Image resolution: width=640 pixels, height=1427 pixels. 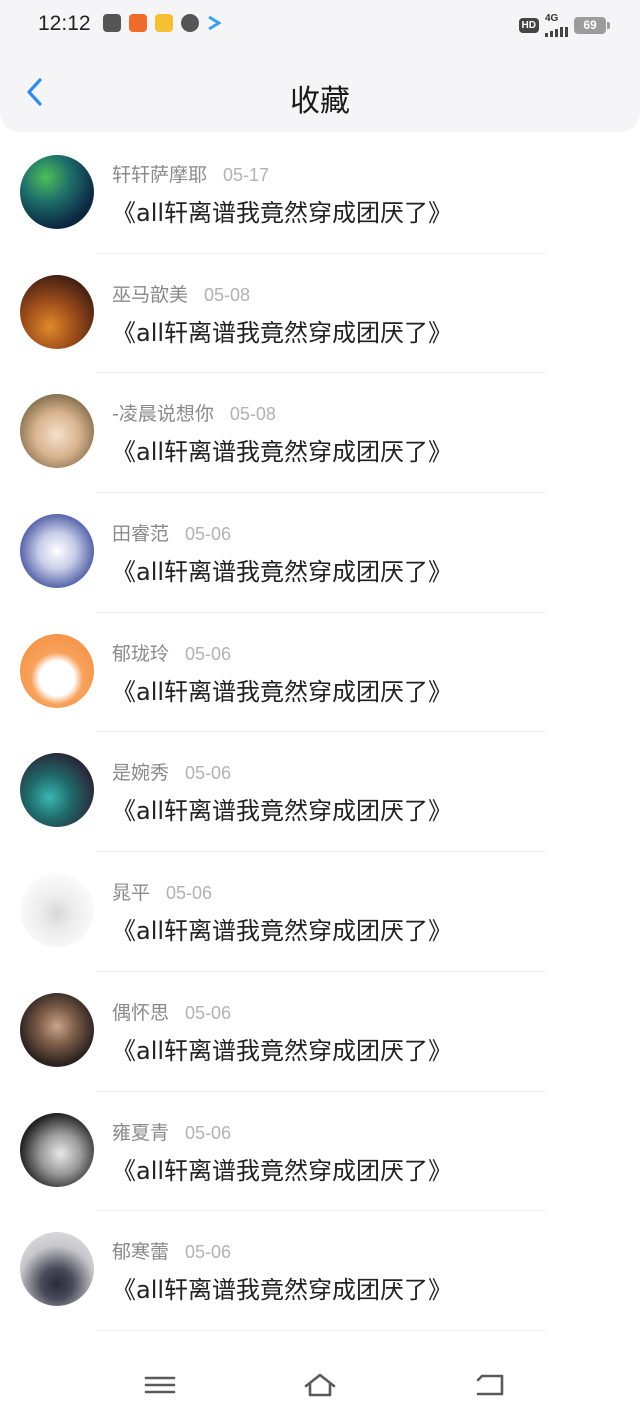 What do you see at coordinates (528, 25) in the screenshot?
I see `hd-icon: HD` at bounding box center [528, 25].